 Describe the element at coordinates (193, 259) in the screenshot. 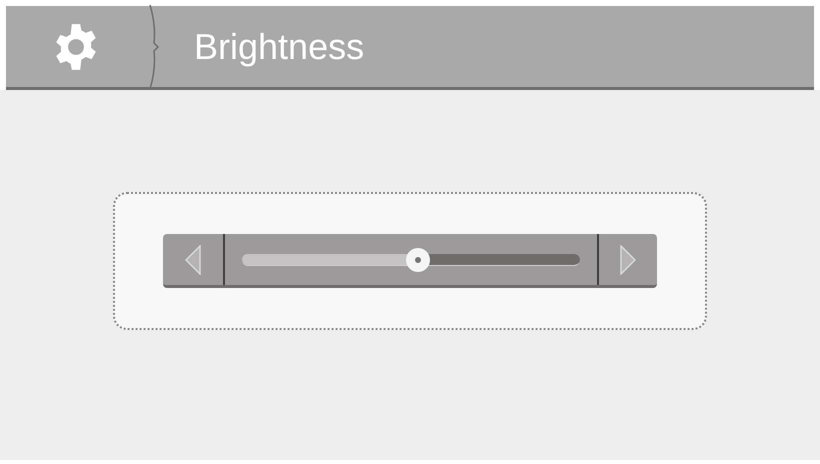

I see `left-arrow-icon` at that location.